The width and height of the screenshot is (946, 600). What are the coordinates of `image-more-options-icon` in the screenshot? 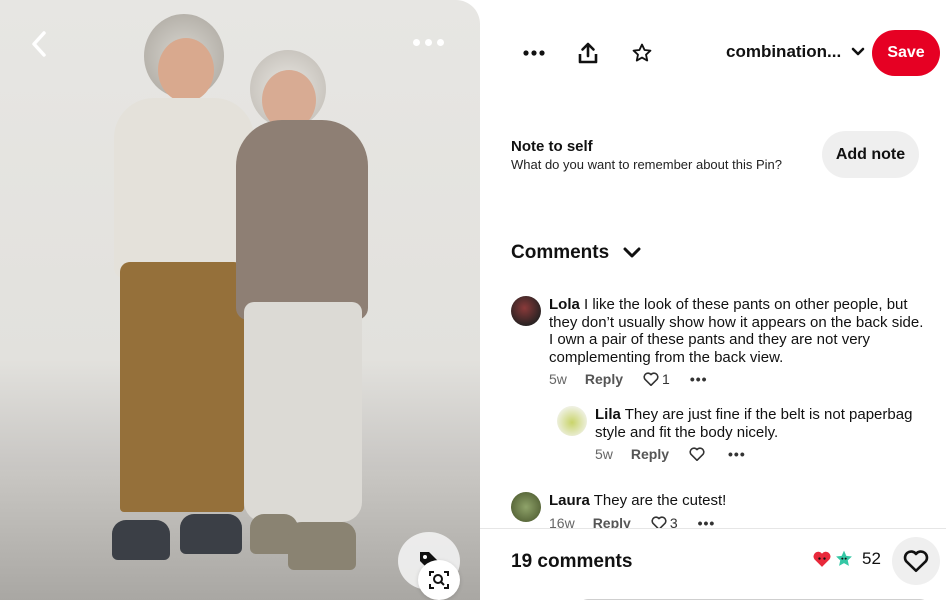 It's located at (428, 42).